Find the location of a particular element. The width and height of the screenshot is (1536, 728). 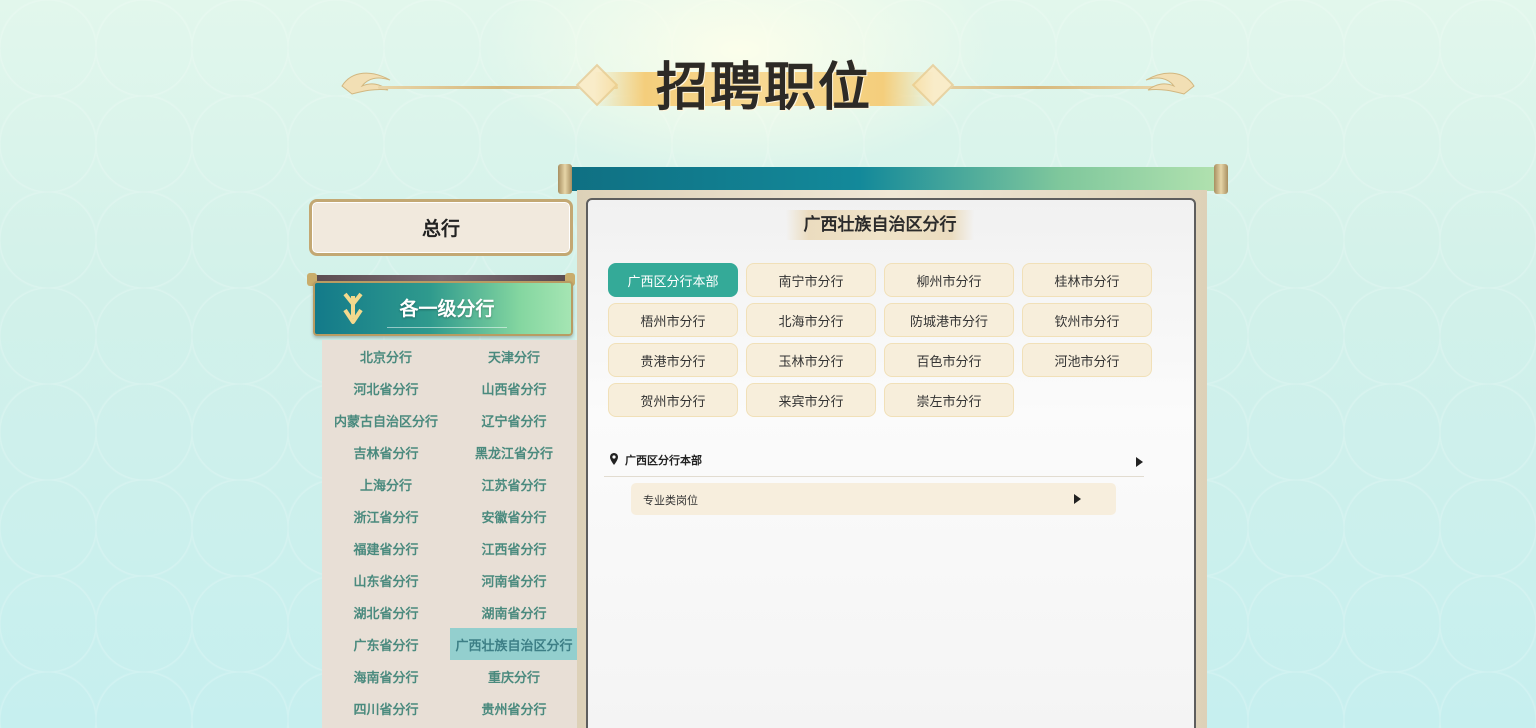

branch-item: 湖北省分行 is located at coordinates (386, 612).